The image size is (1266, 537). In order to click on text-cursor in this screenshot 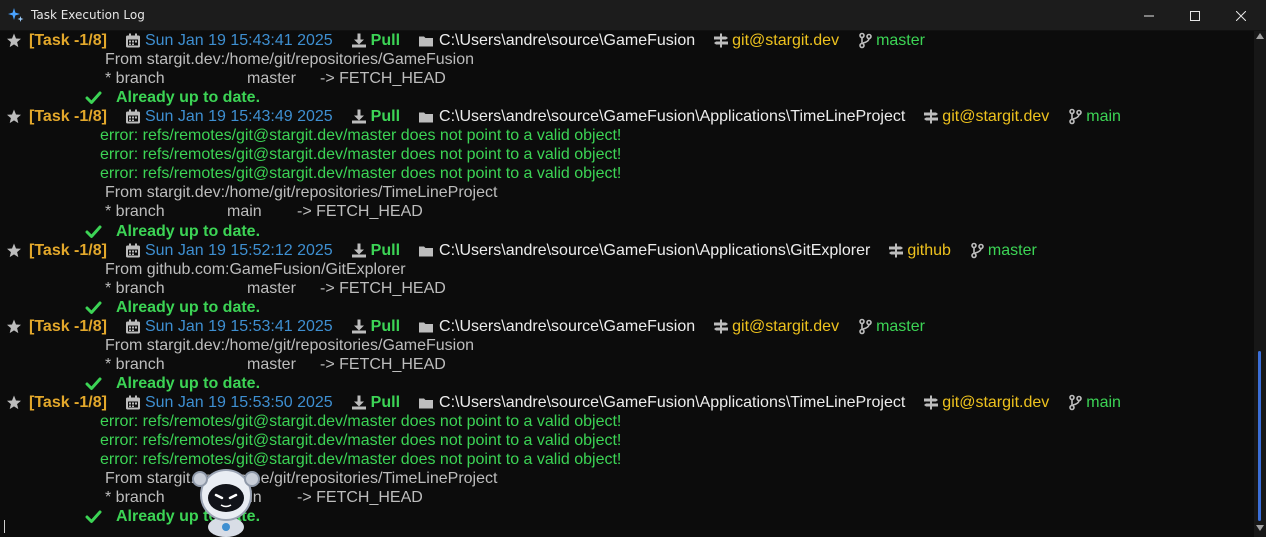, I will do `click(4, 526)`.